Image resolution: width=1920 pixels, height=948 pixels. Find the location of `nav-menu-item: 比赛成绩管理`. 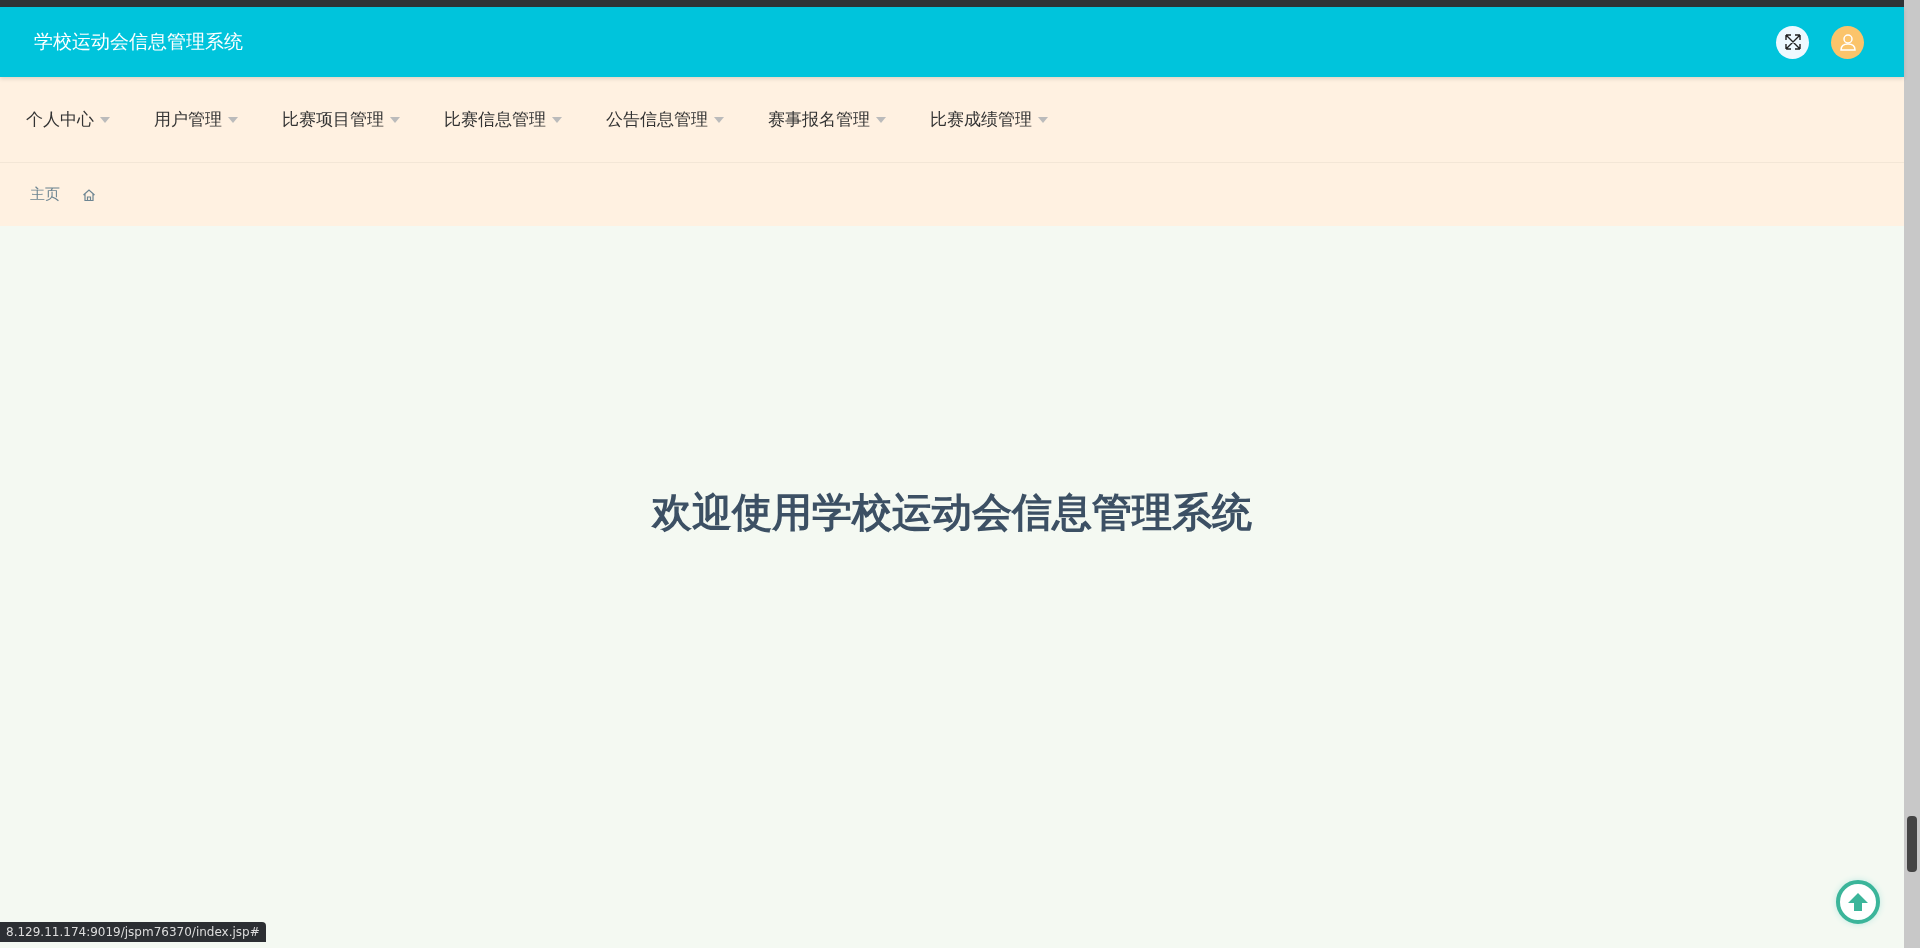

nav-menu-item: 比赛成绩管理 is located at coordinates (989, 119).